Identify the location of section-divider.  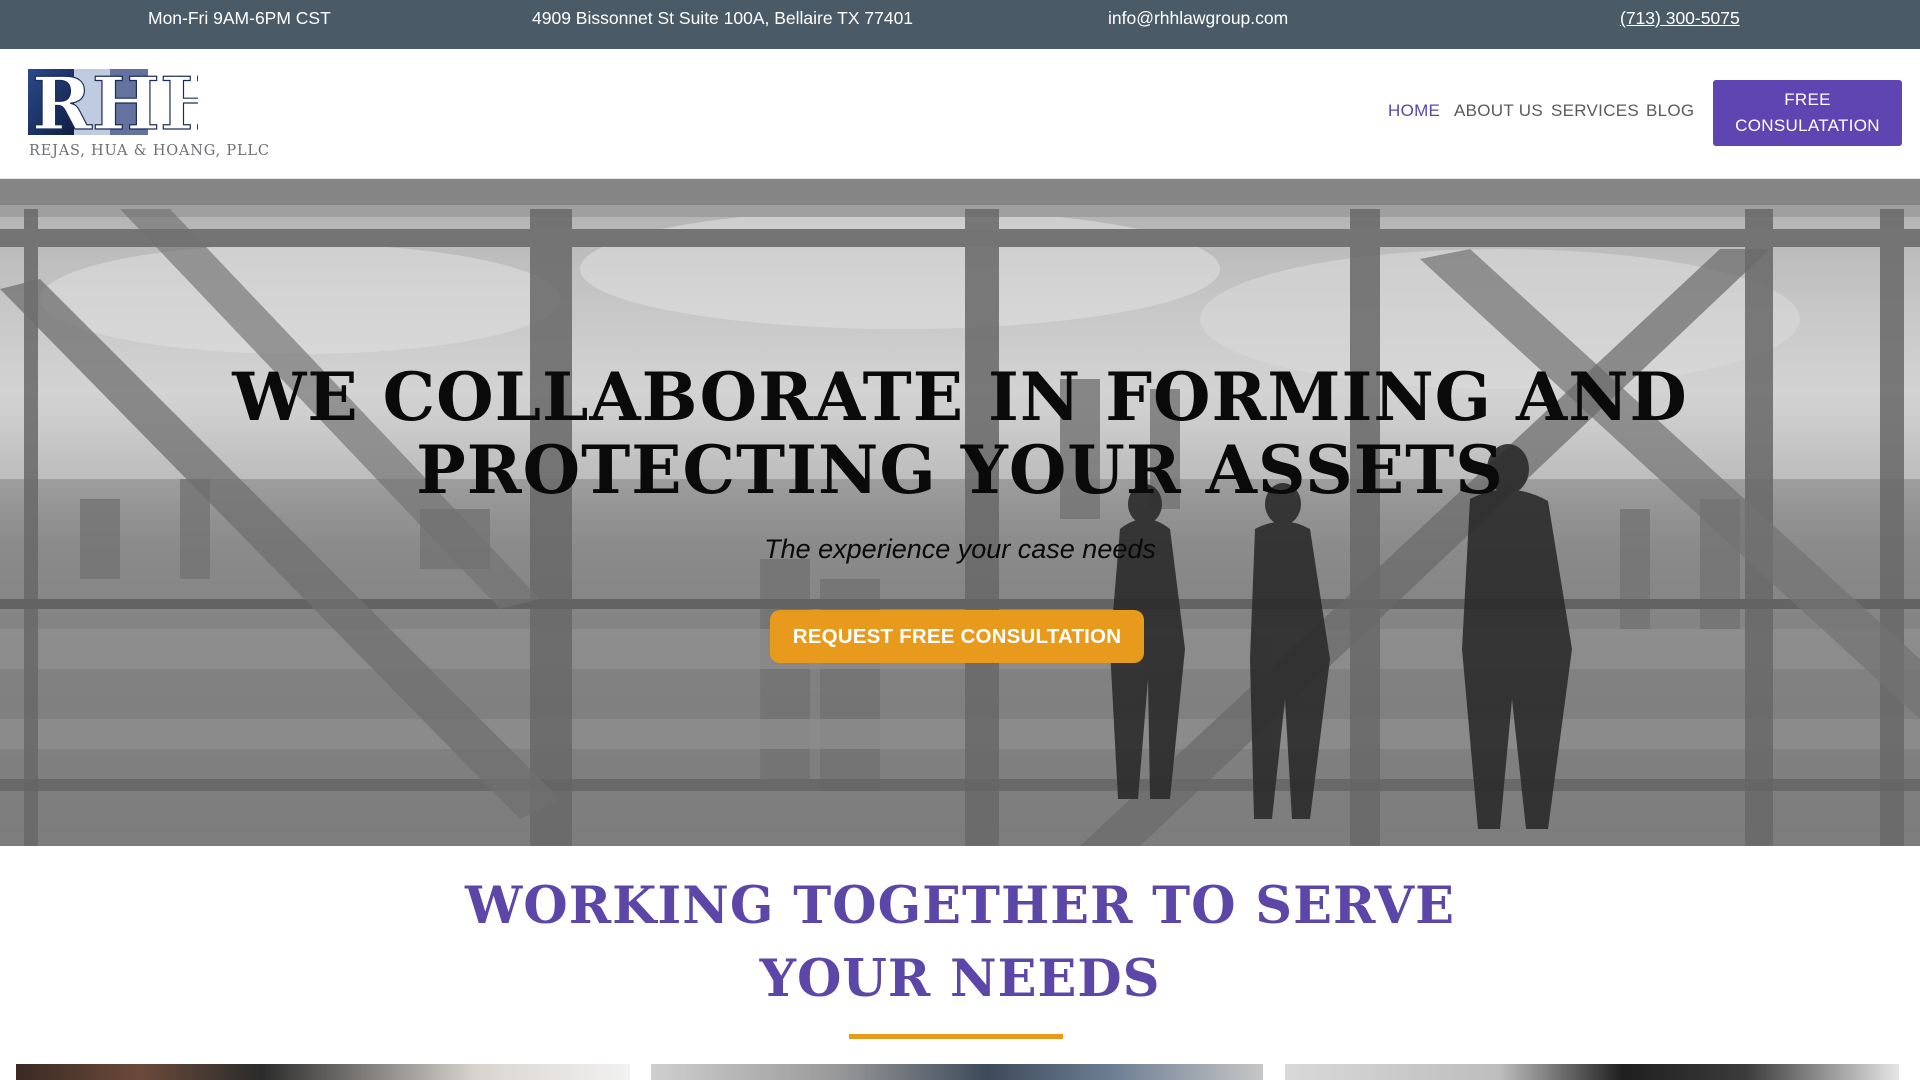
(956, 1036).